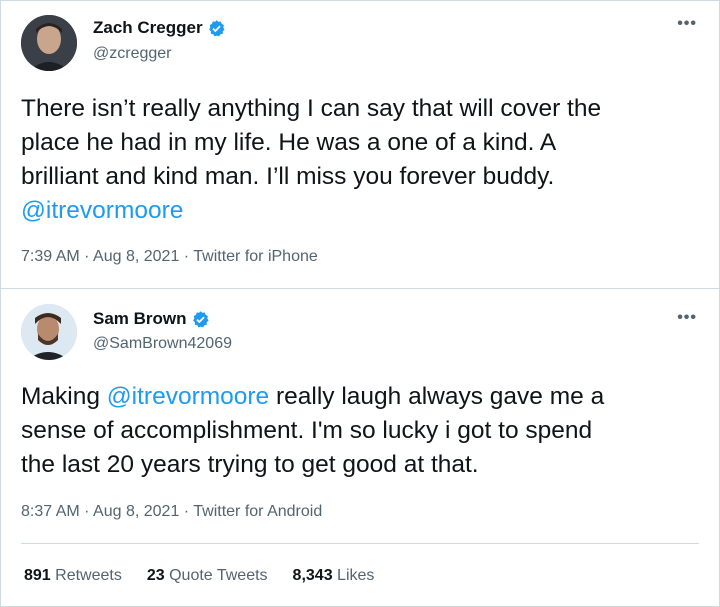  What do you see at coordinates (37, 575) in the screenshot?
I see `retweets-count: 891` at bounding box center [37, 575].